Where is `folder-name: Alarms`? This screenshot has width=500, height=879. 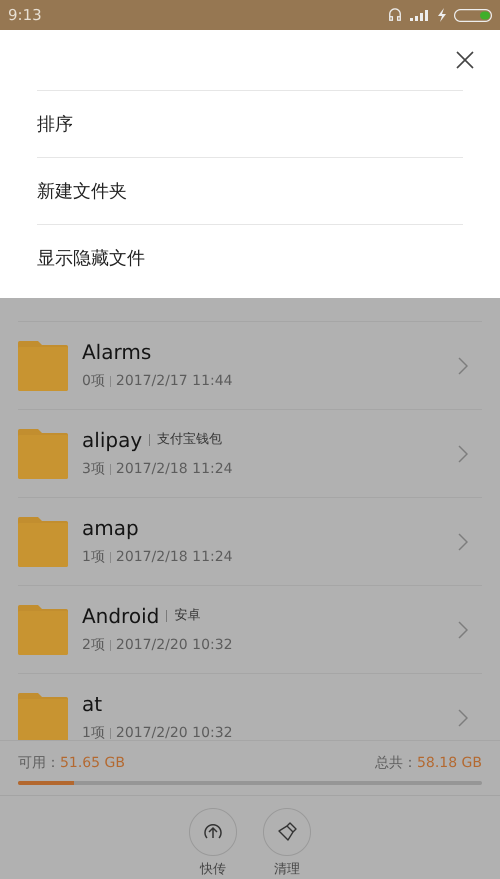
folder-name: Alarms is located at coordinates (117, 352).